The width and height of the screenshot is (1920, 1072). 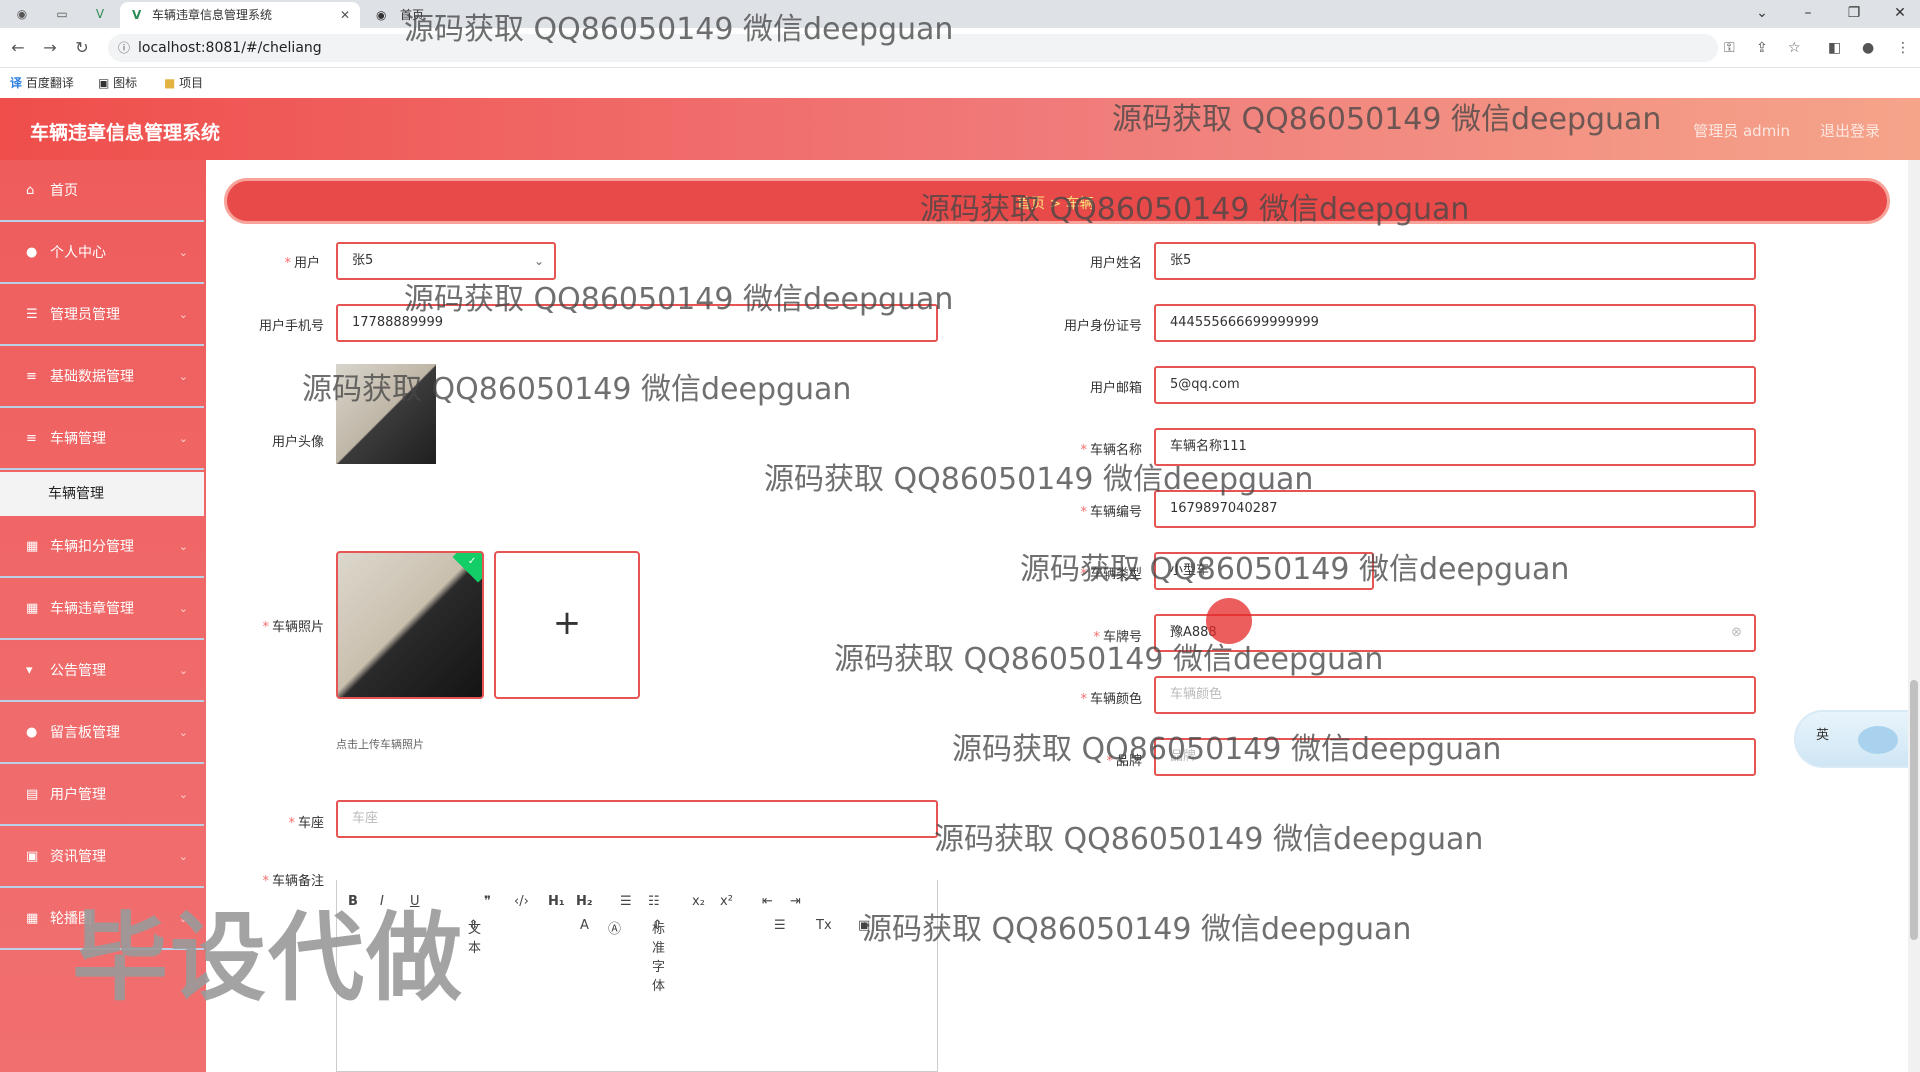 What do you see at coordinates (1914, 616) in the screenshot?
I see `scrollbar` at bounding box center [1914, 616].